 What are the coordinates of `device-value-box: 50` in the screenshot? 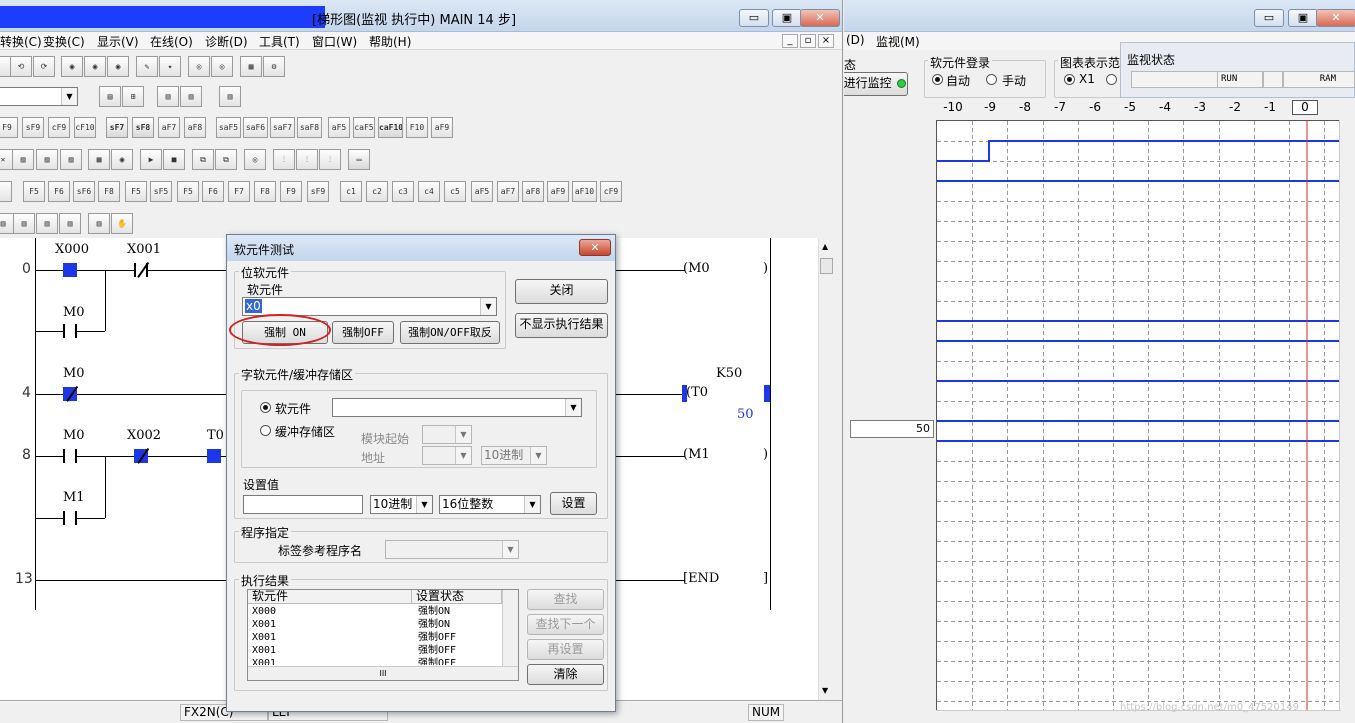 It's located at (892, 429).